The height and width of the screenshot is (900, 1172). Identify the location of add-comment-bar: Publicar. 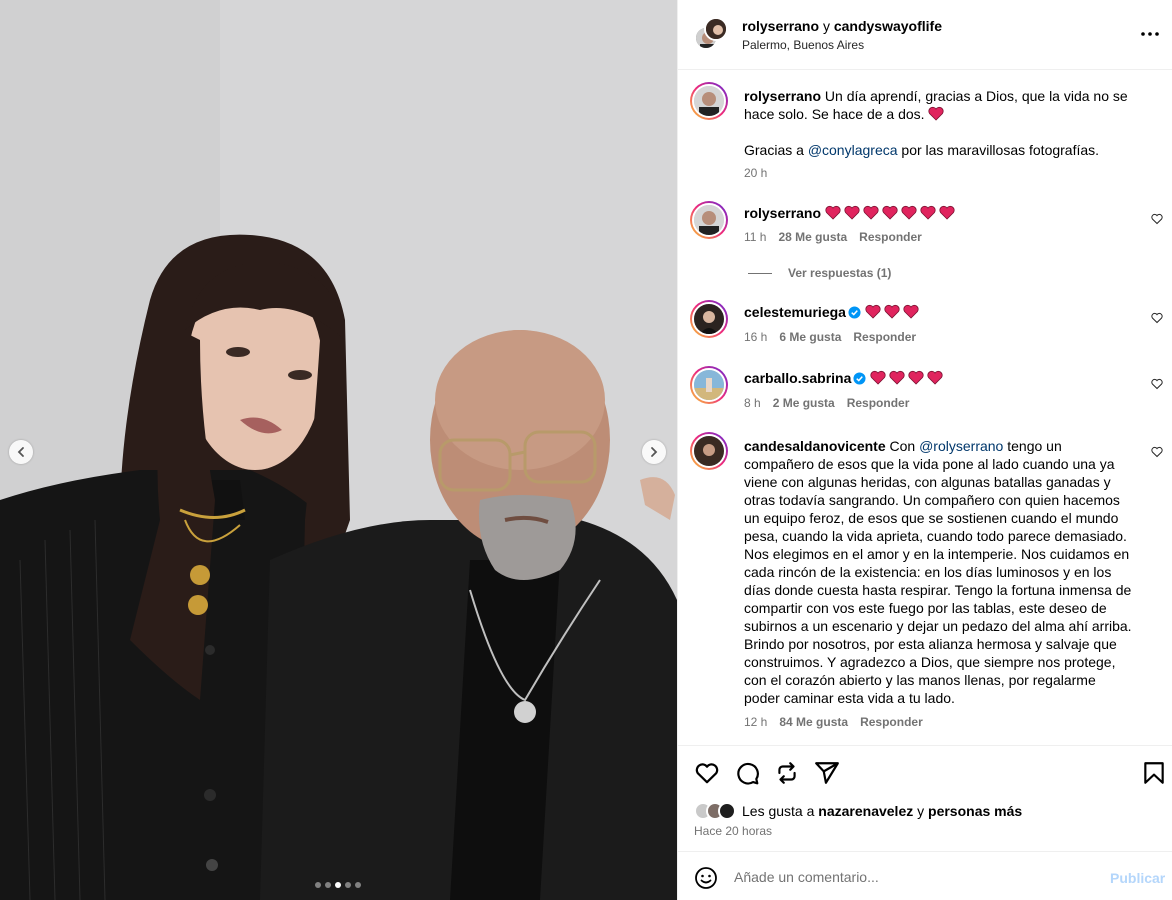
(925, 875).